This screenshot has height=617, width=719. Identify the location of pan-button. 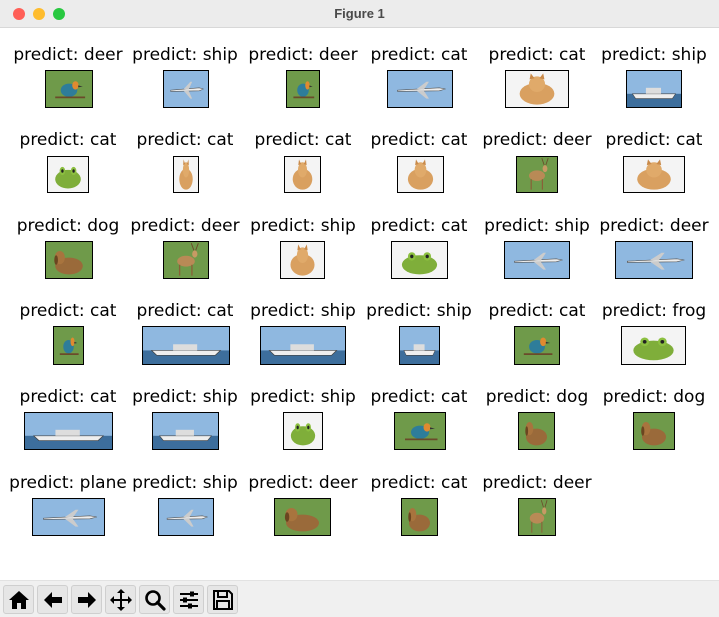
(120, 599).